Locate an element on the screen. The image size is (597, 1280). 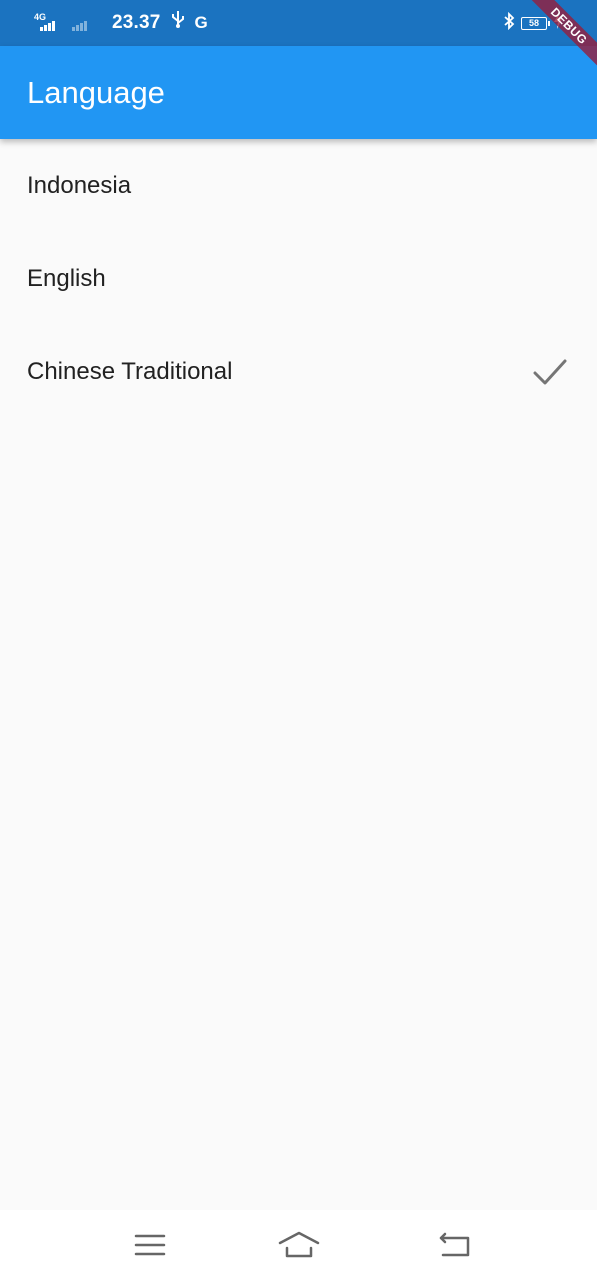
page-title: Language is located at coordinates (96, 92).